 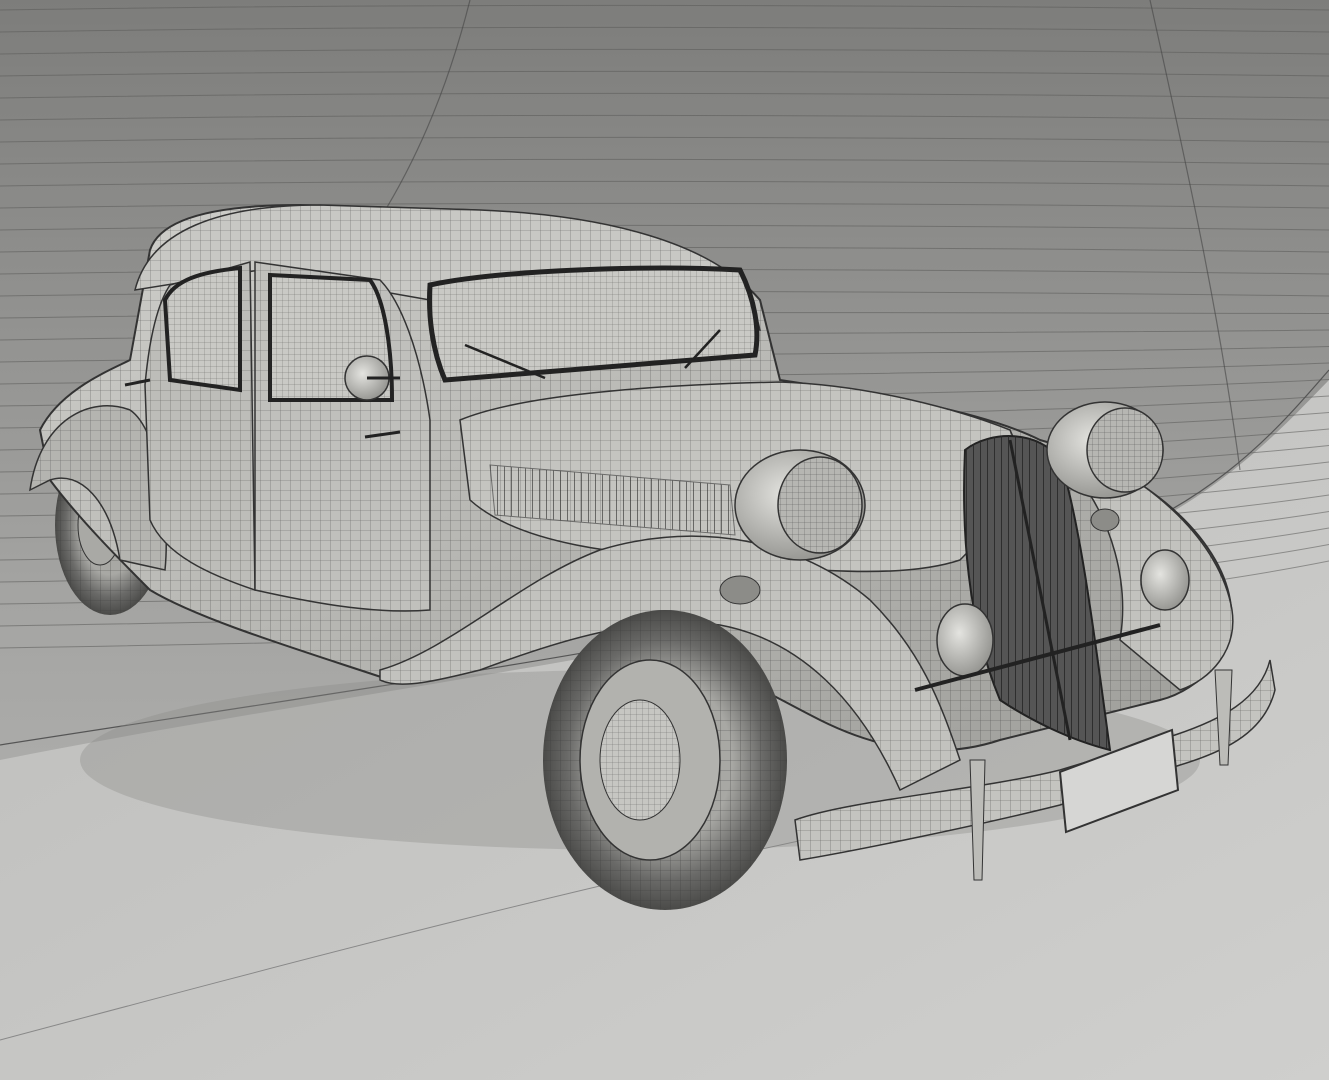 I want to click on front-wheel, so click(x=665, y=760).